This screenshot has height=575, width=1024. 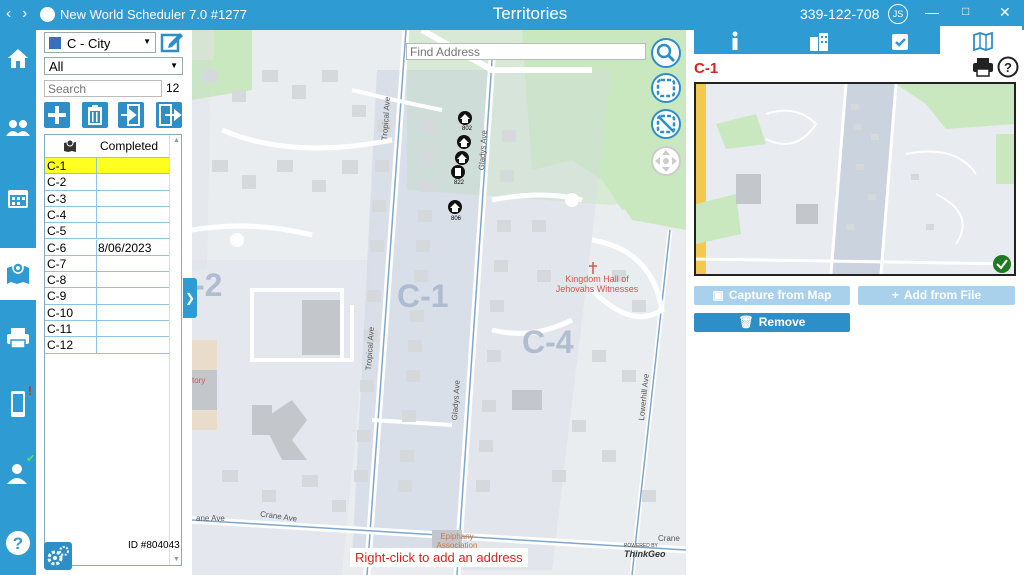 What do you see at coordinates (125, 247) in the screenshot?
I see `completed-date: 8/06/2023` at bounding box center [125, 247].